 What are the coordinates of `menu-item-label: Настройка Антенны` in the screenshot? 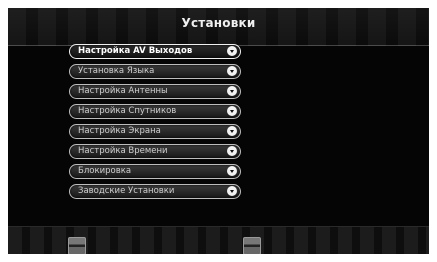 It's located at (123, 91).